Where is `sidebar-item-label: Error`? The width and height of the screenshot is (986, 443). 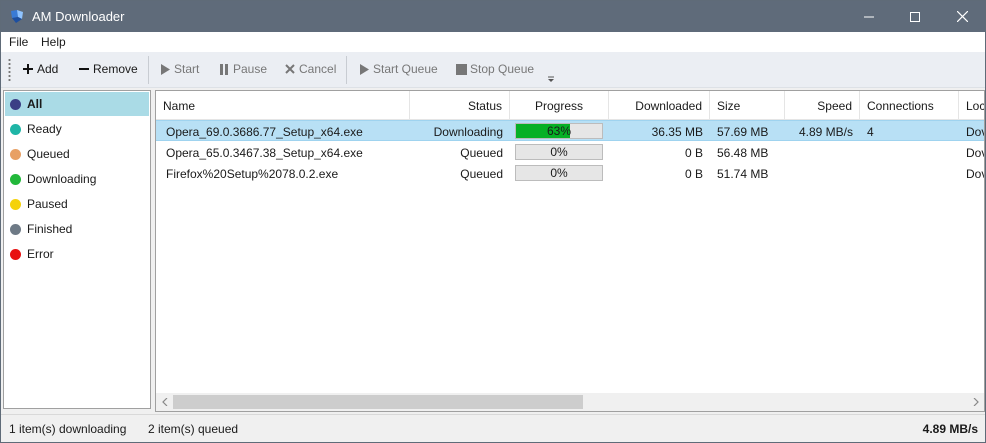
sidebar-item-label: Error is located at coordinates (40, 254).